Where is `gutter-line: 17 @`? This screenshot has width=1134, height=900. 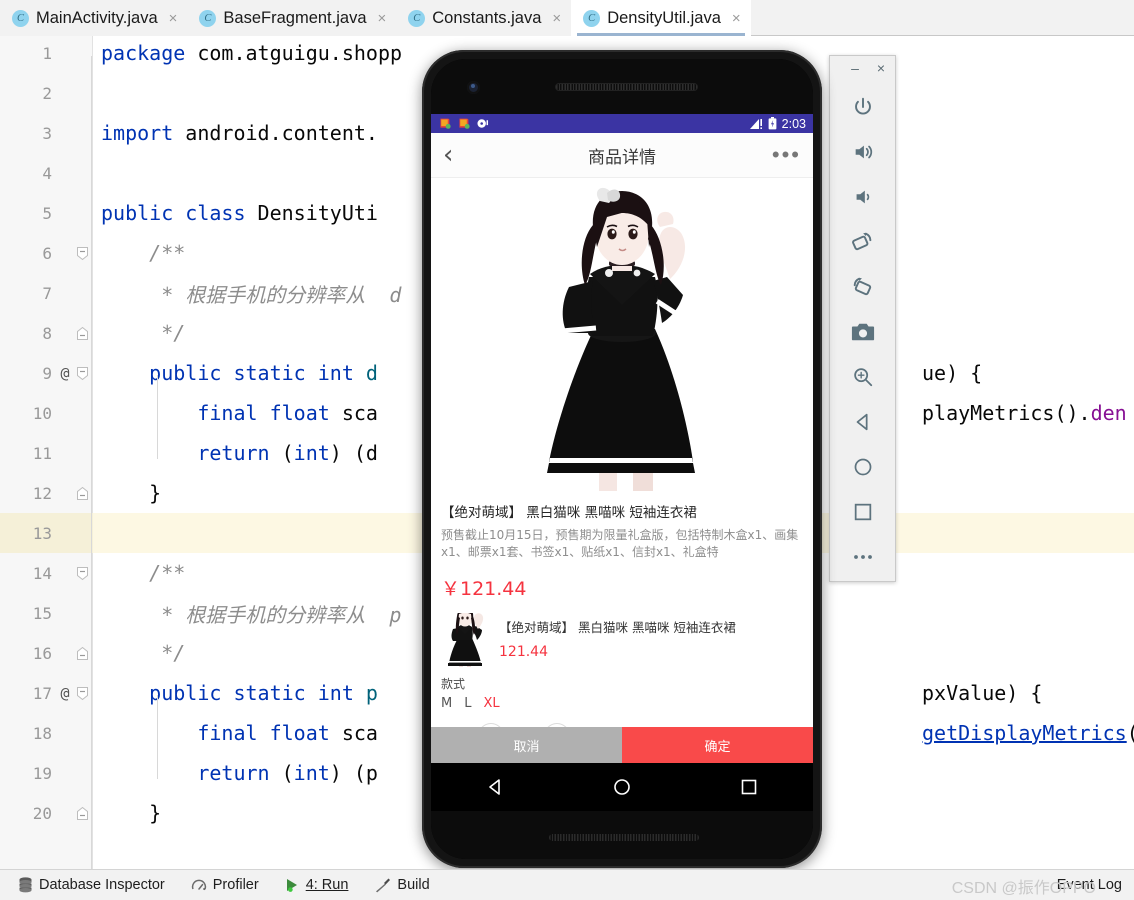 gutter-line: 17 @ is located at coordinates (46, 693).